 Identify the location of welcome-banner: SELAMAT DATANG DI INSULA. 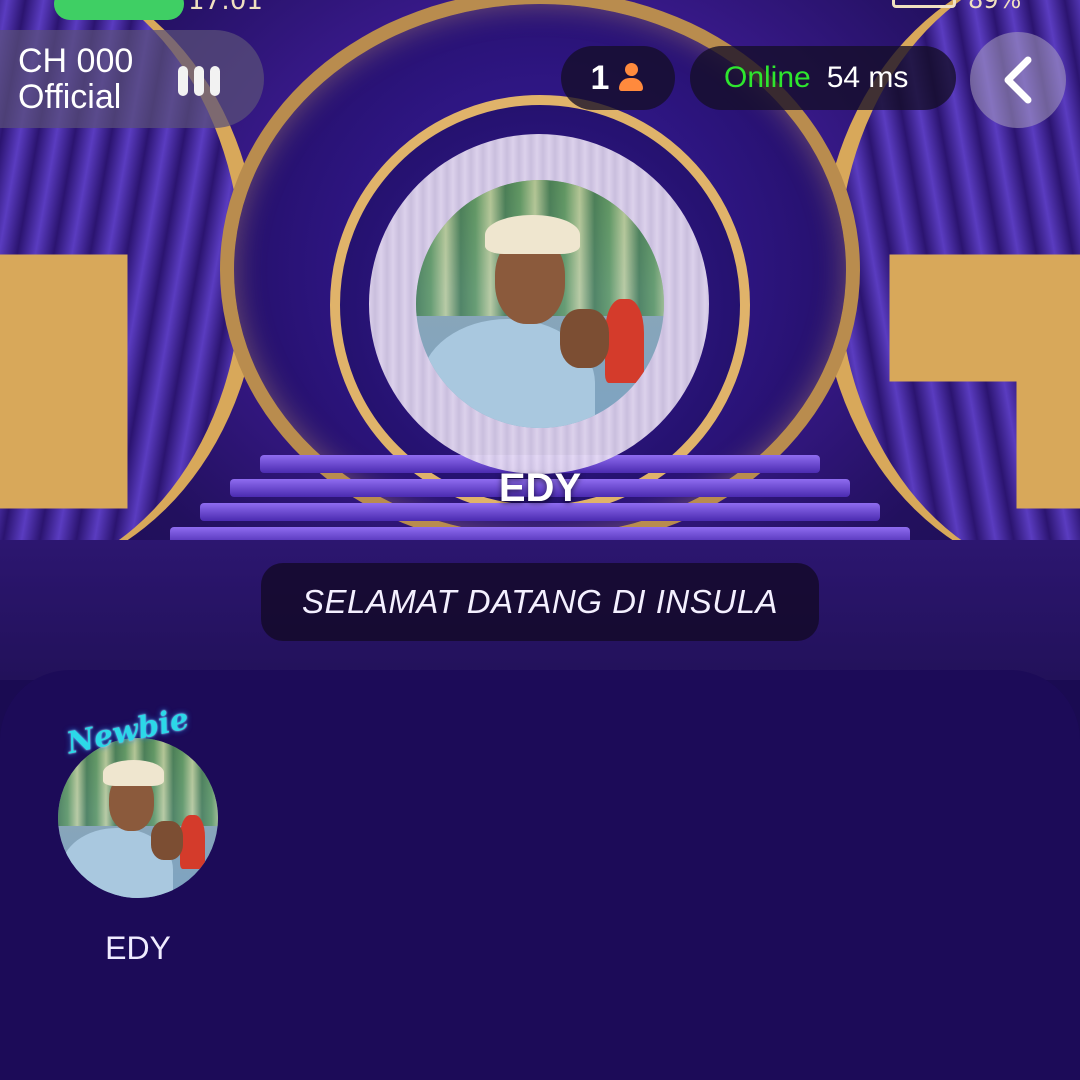
(540, 602).